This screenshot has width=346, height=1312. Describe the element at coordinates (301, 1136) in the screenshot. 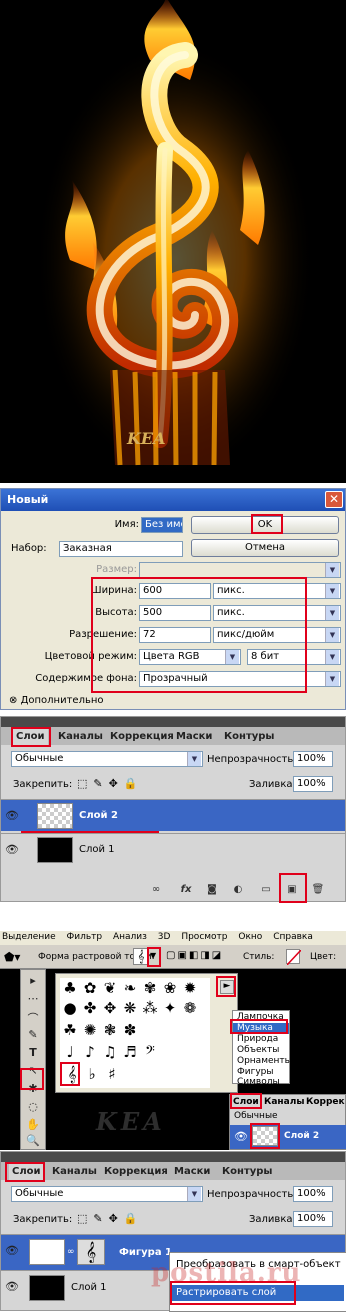

I see `layer-name: Слой 2` at that location.